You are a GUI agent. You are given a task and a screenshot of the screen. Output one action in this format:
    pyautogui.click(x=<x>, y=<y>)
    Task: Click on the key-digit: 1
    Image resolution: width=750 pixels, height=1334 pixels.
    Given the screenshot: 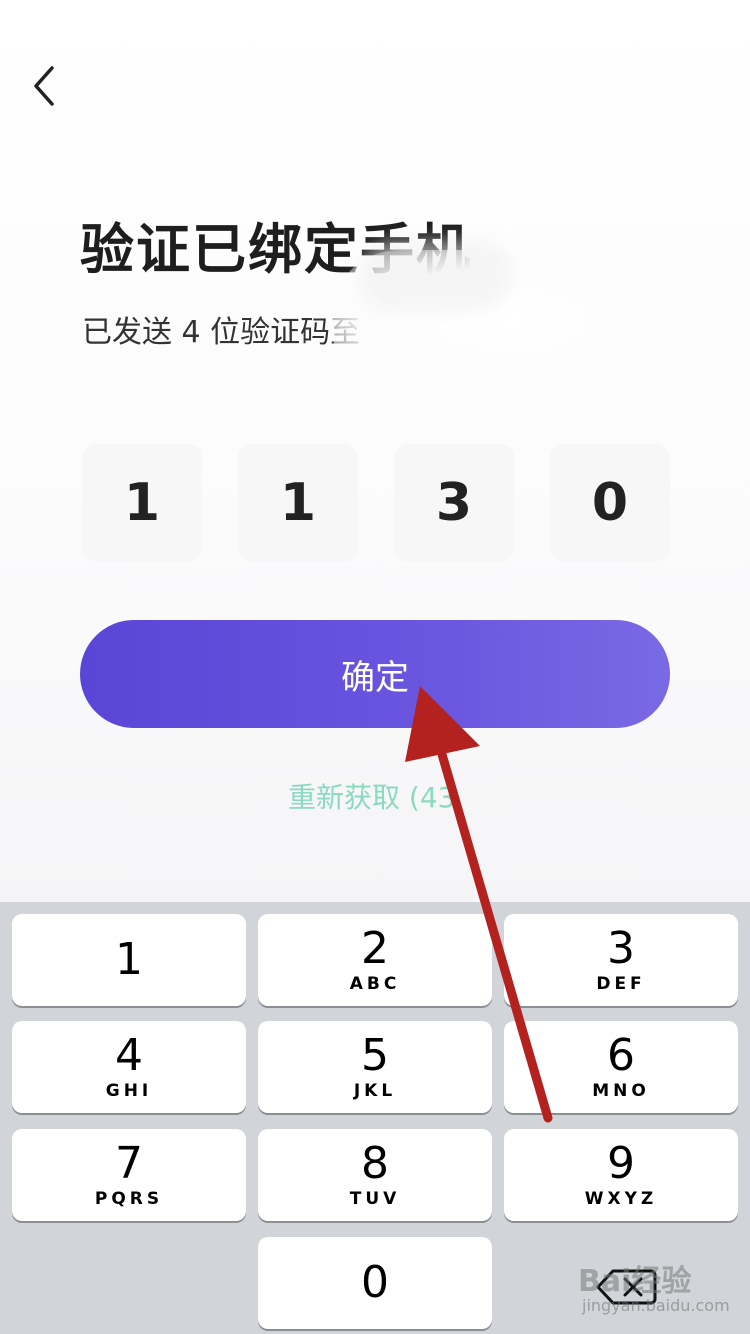 What is the action you would take?
    pyautogui.click(x=129, y=959)
    